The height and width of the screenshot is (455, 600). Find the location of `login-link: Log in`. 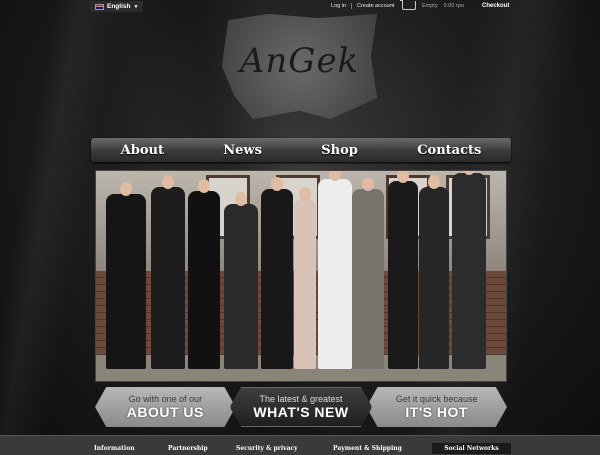

login-link: Log in is located at coordinates (339, 6).